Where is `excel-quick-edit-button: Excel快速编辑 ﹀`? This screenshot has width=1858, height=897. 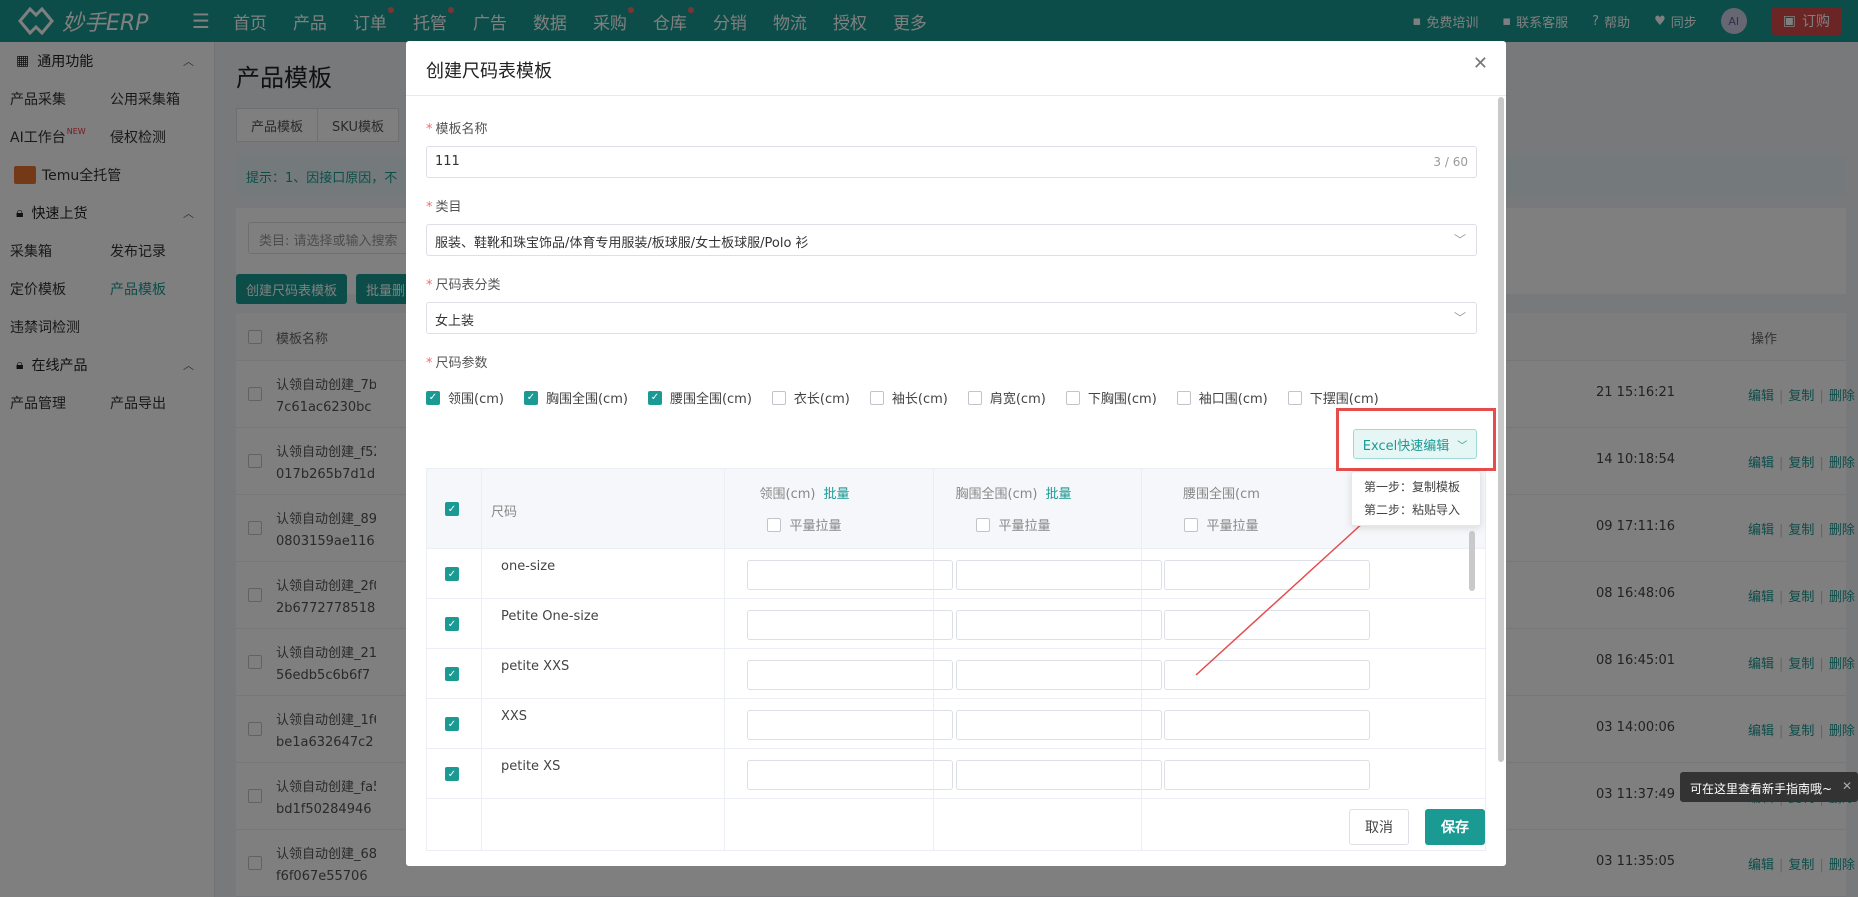
excel-quick-edit-button: Excel快速编辑 ﹀ is located at coordinates (1415, 444).